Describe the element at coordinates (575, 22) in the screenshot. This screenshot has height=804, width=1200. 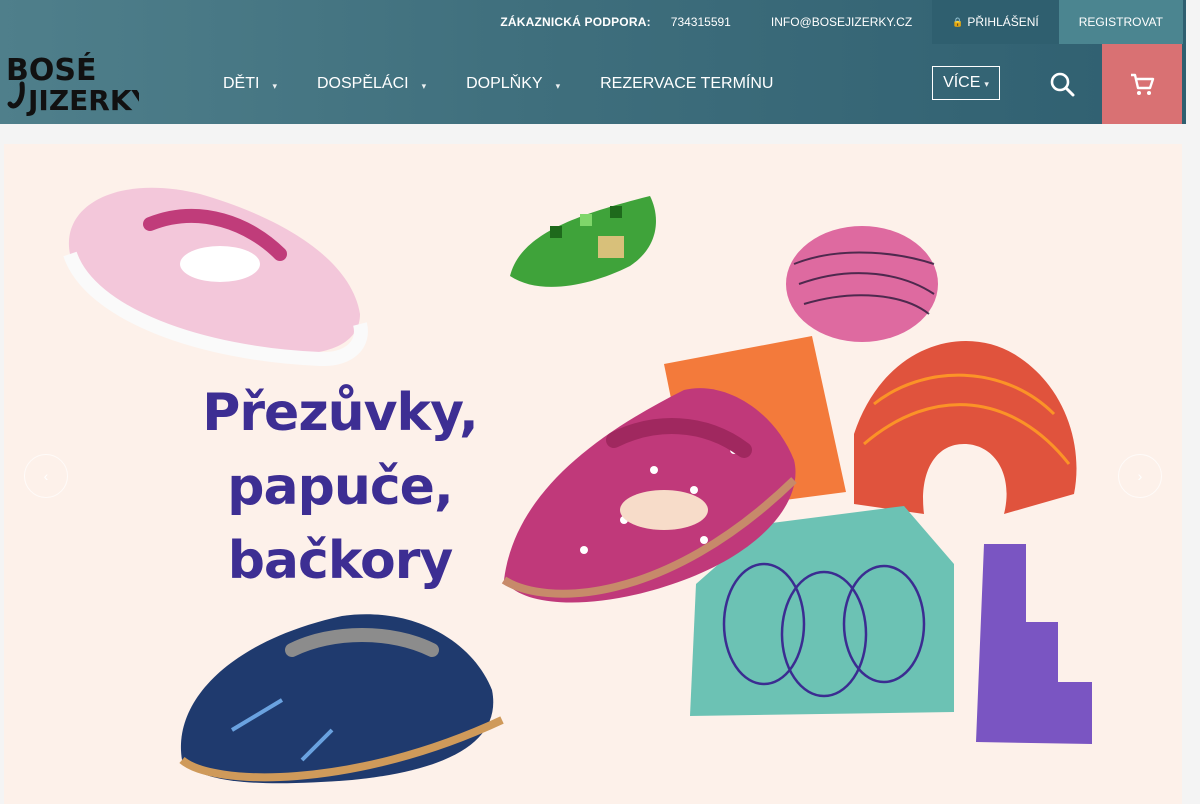
I see `support-label: ZÁKAZNICKÁ PODPORA:` at that location.